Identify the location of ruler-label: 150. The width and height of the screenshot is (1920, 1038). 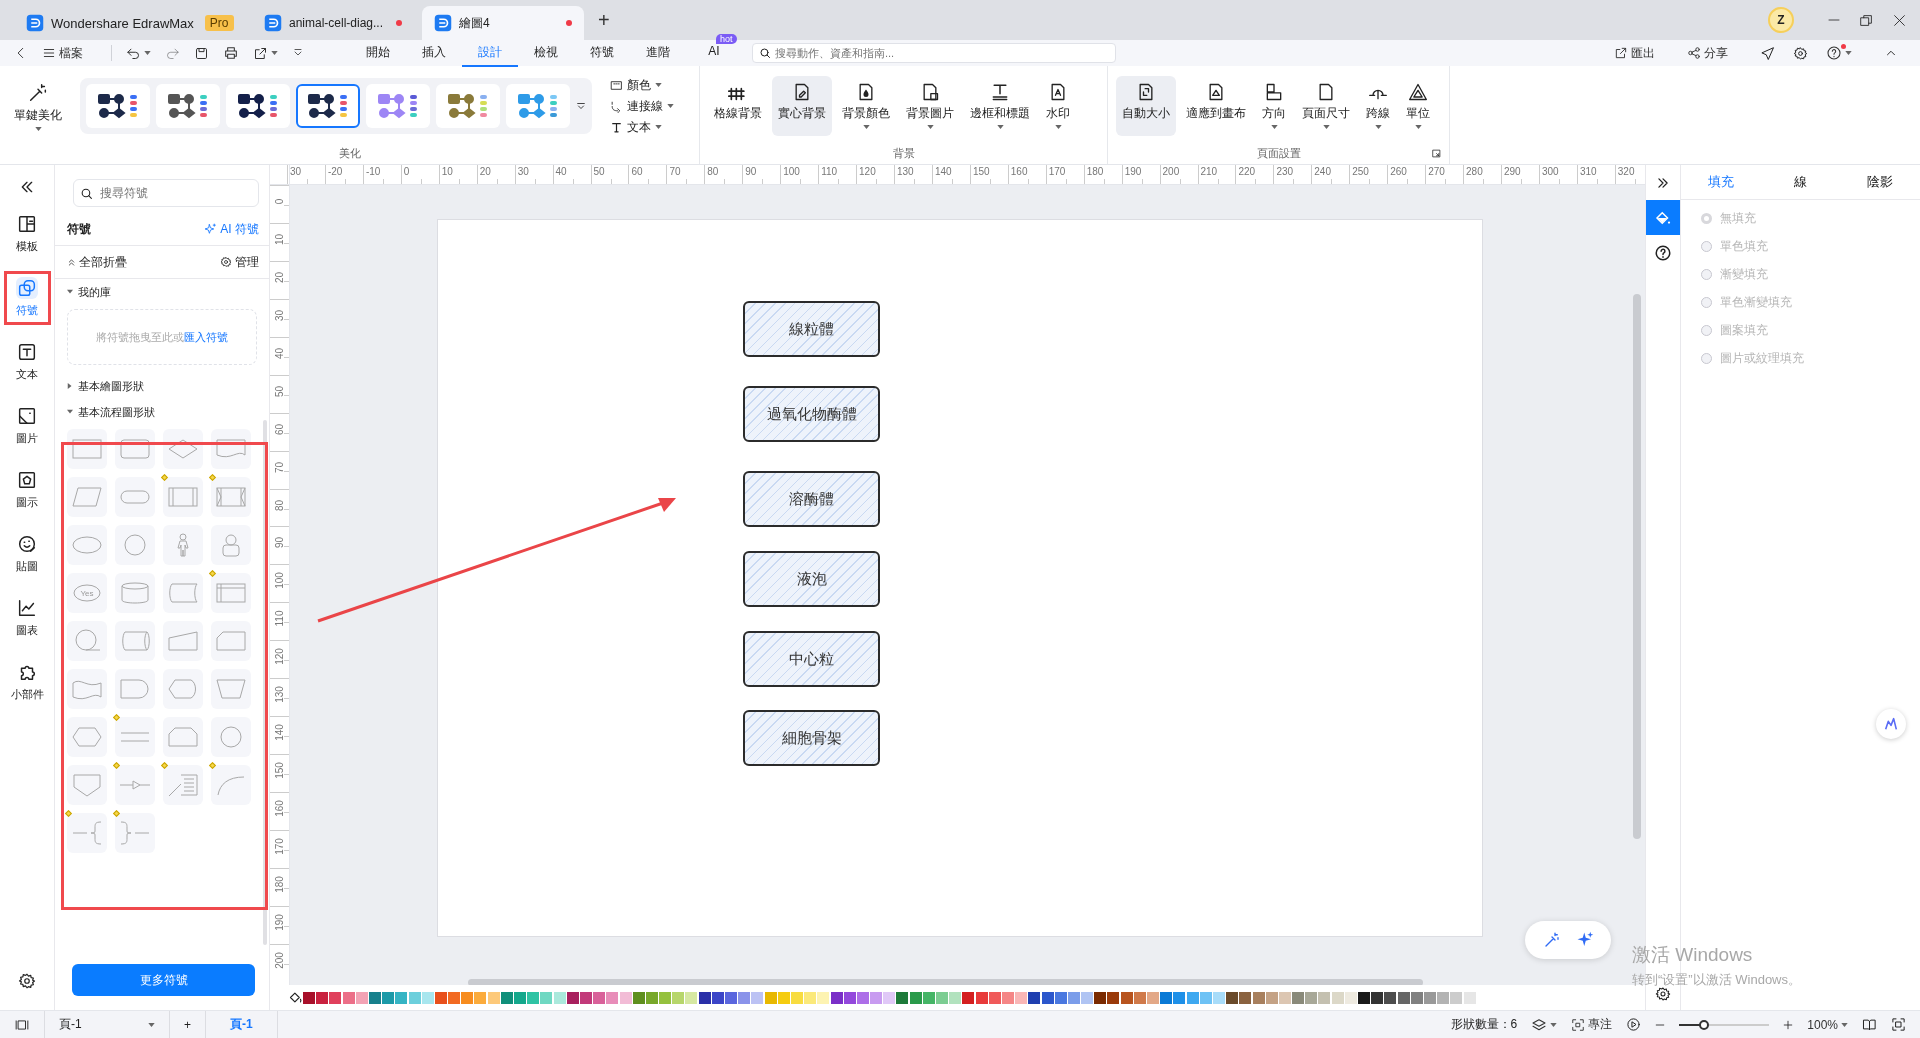
(279, 771).